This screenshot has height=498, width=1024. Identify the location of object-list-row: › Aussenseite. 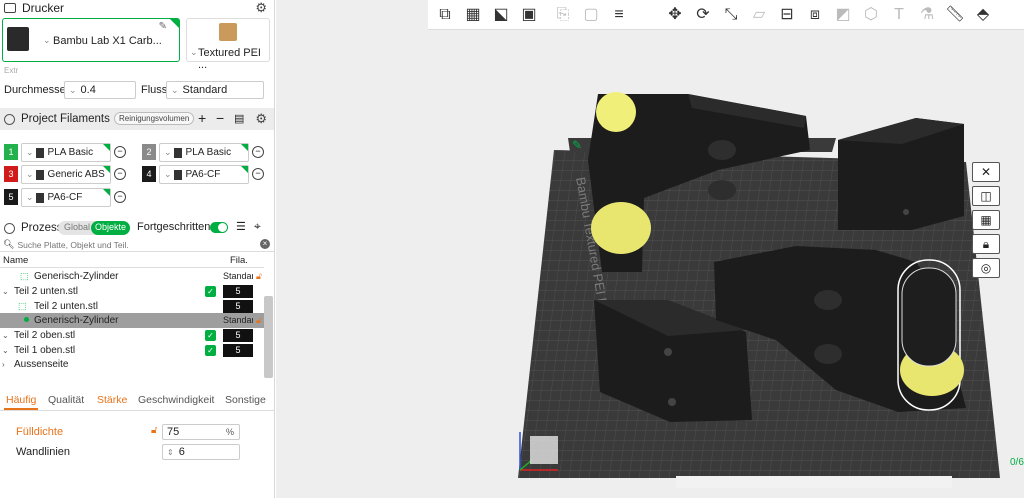
(132, 364).